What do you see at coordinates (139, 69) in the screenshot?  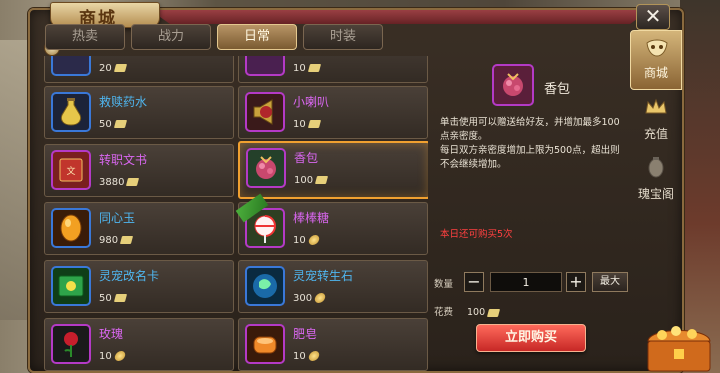 I see `item-card: 20` at bounding box center [139, 69].